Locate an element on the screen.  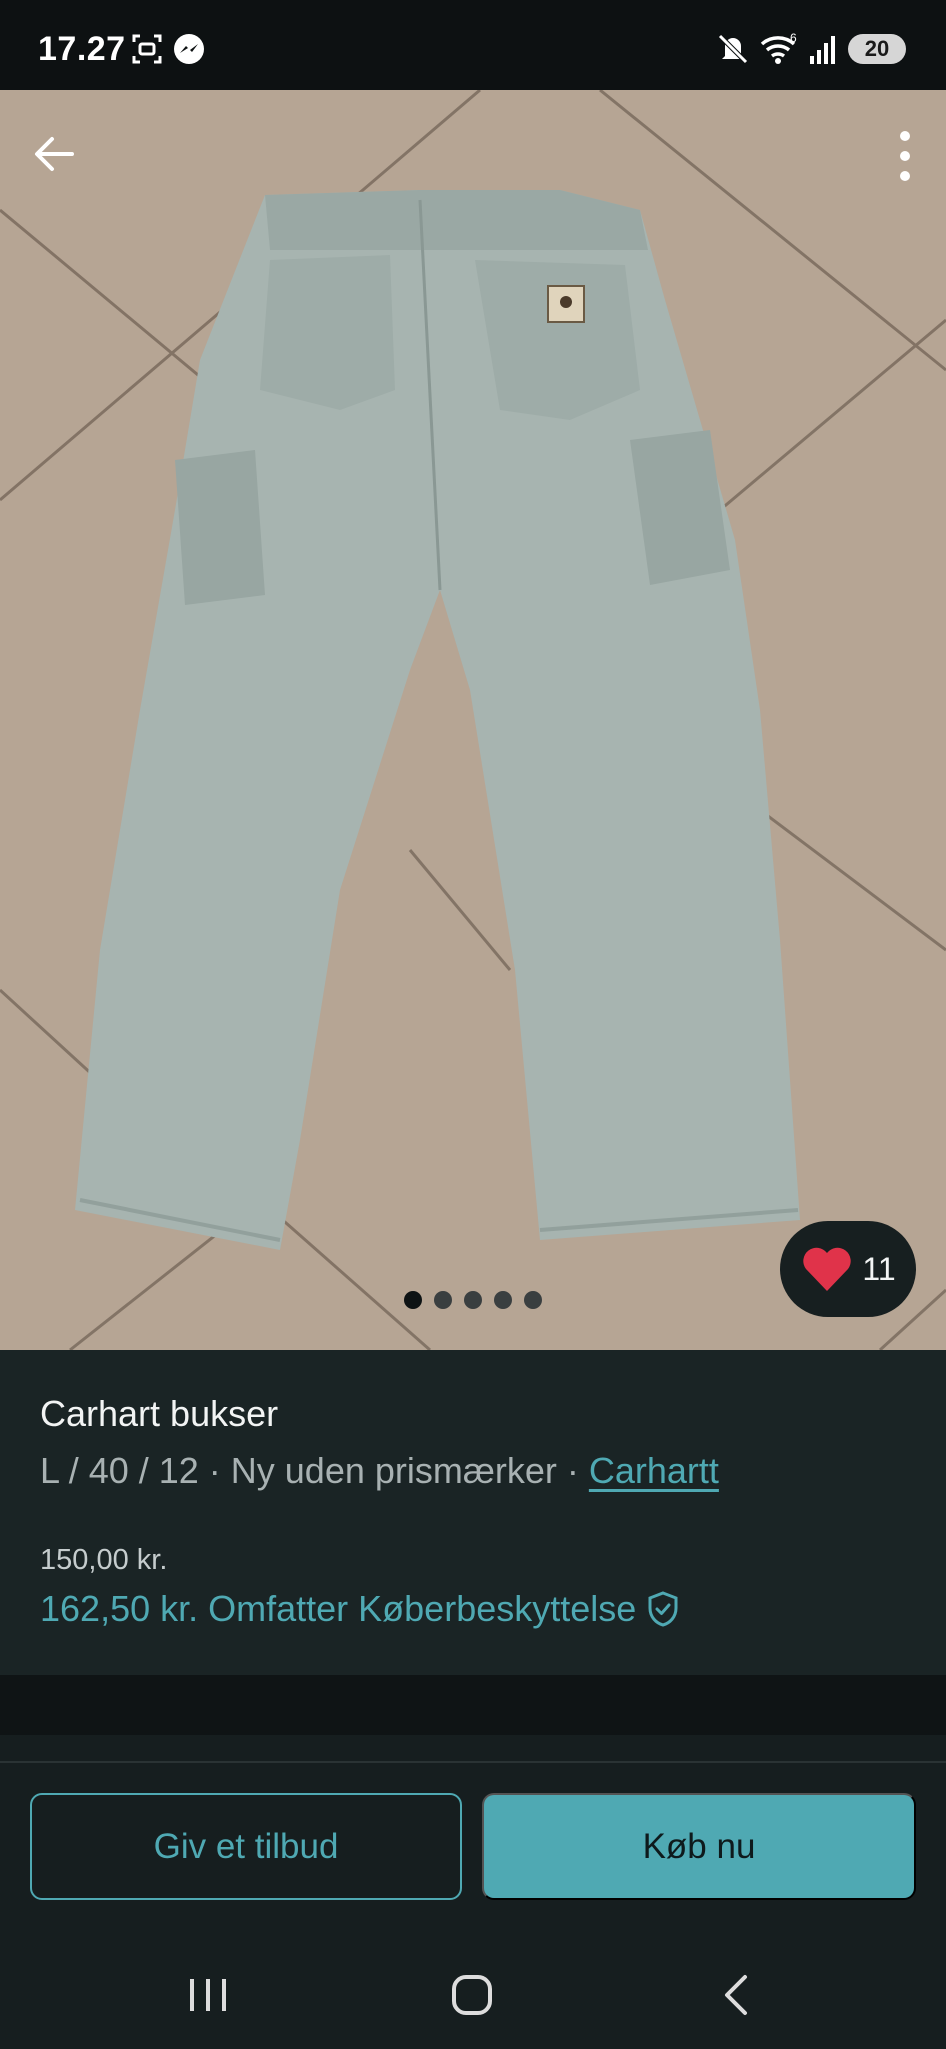
buy-now-button: Køb nu is located at coordinates (699, 1846).